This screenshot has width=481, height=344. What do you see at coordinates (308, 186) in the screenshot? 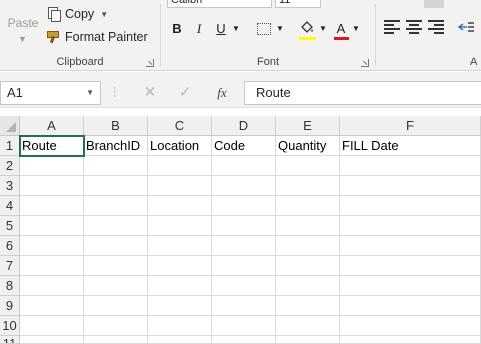
I see `cell-e3` at bounding box center [308, 186].